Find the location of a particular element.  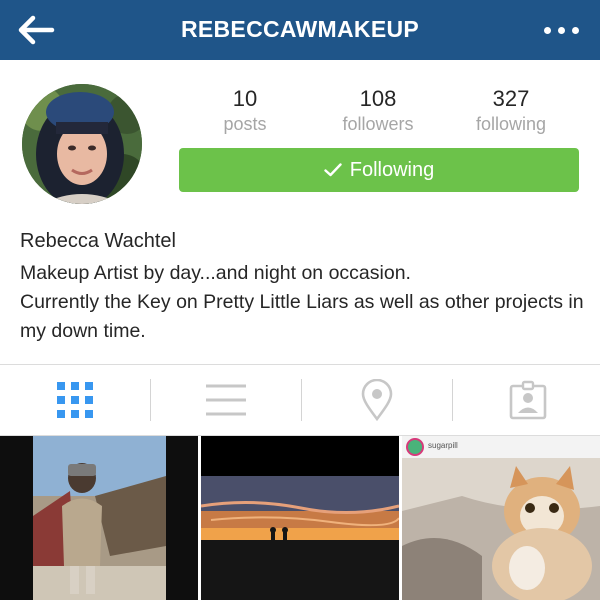

avatar-photo is located at coordinates (82, 144).